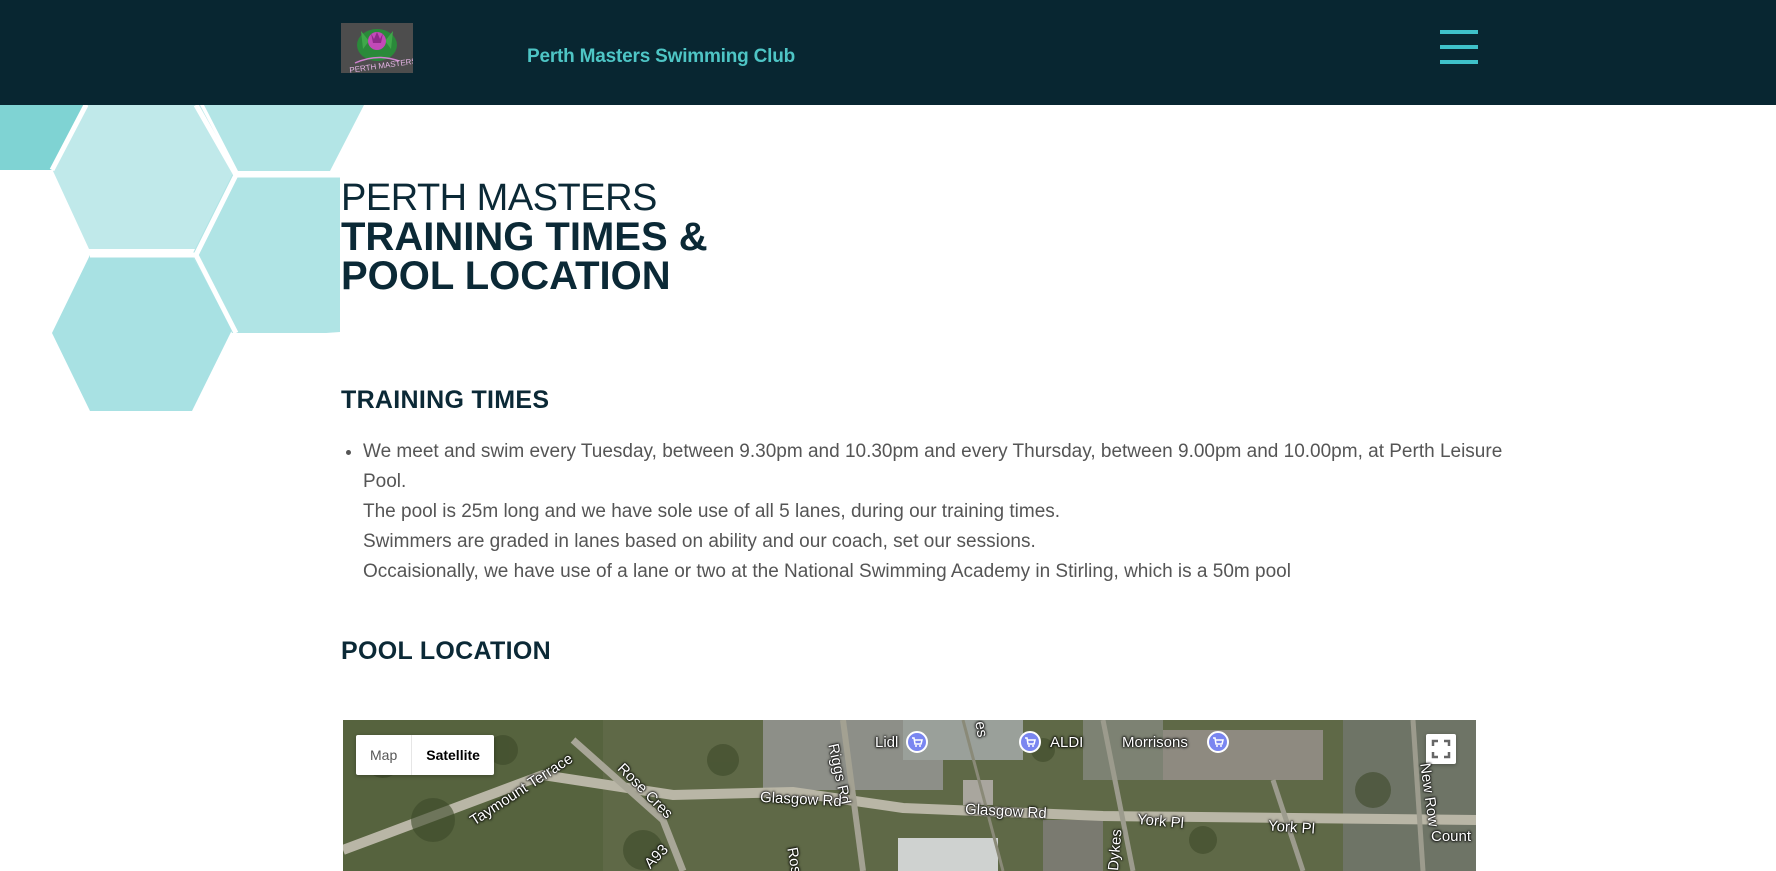  Describe the element at coordinates (445, 400) in the screenshot. I see `training-times-heading: TRAINING TIMES` at that location.